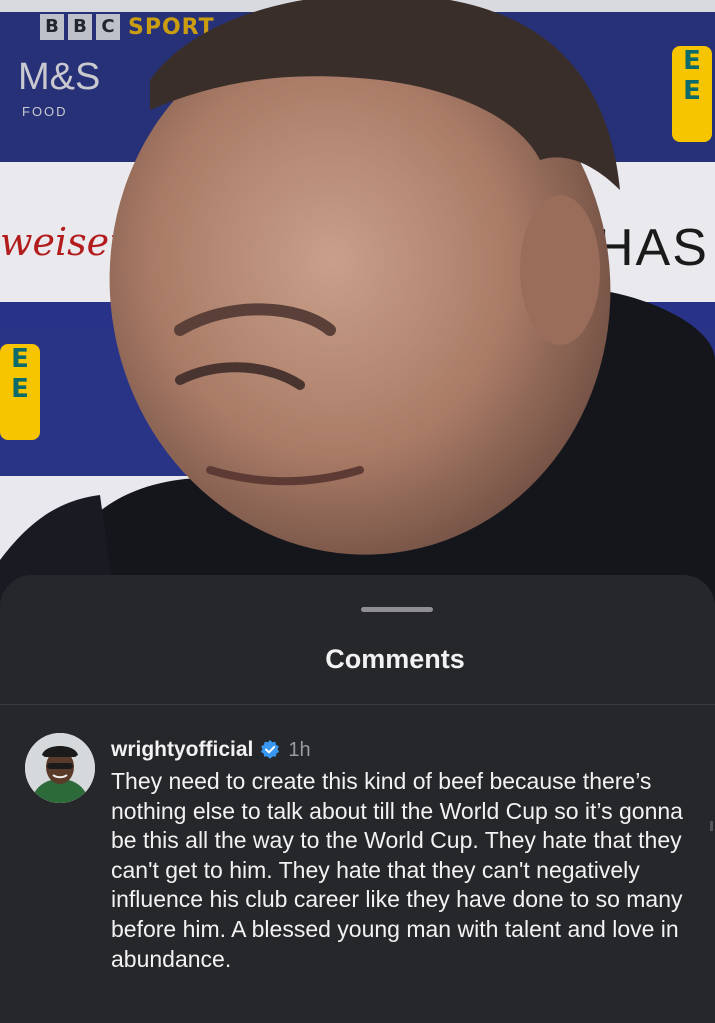 Image resolution: width=715 pixels, height=1023 pixels. Describe the element at coordinates (299, 749) in the screenshot. I see `comment-timestamp: 1h` at that location.